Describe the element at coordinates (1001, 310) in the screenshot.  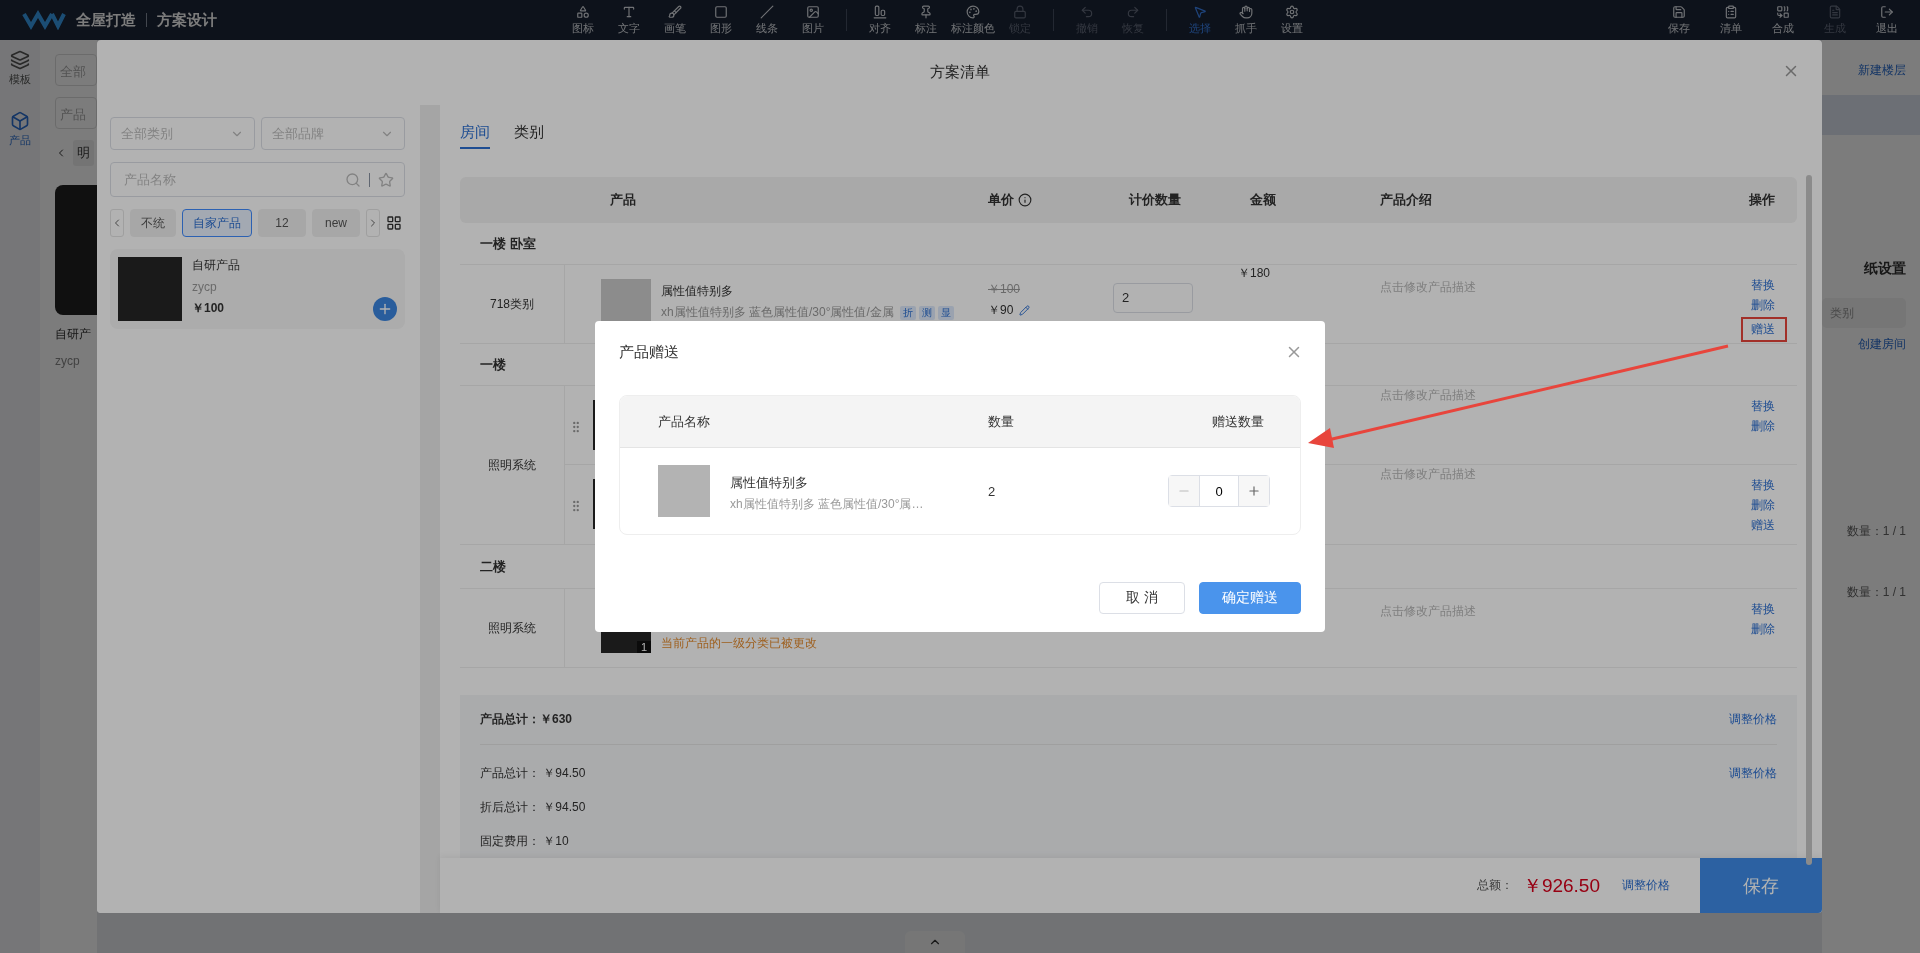
I see `price: ￥90` at that location.